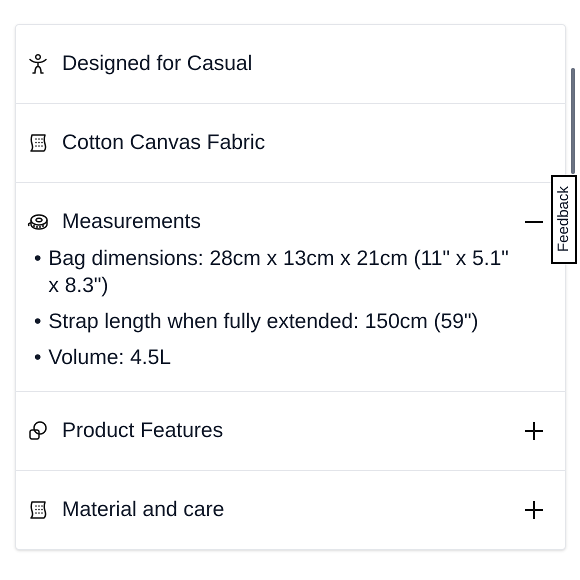 Image resolution: width=580 pixels, height=580 pixels. I want to click on section-title: Cotton Canvas Fabric, so click(164, 143).